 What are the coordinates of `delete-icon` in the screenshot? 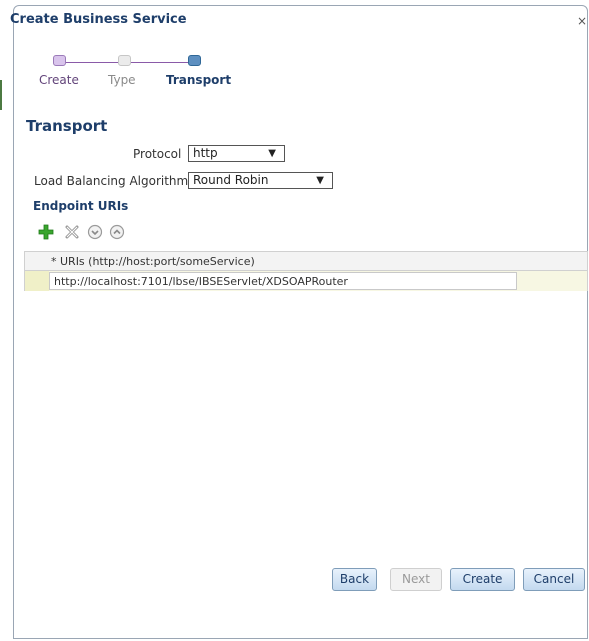 It's located at (72, 232).